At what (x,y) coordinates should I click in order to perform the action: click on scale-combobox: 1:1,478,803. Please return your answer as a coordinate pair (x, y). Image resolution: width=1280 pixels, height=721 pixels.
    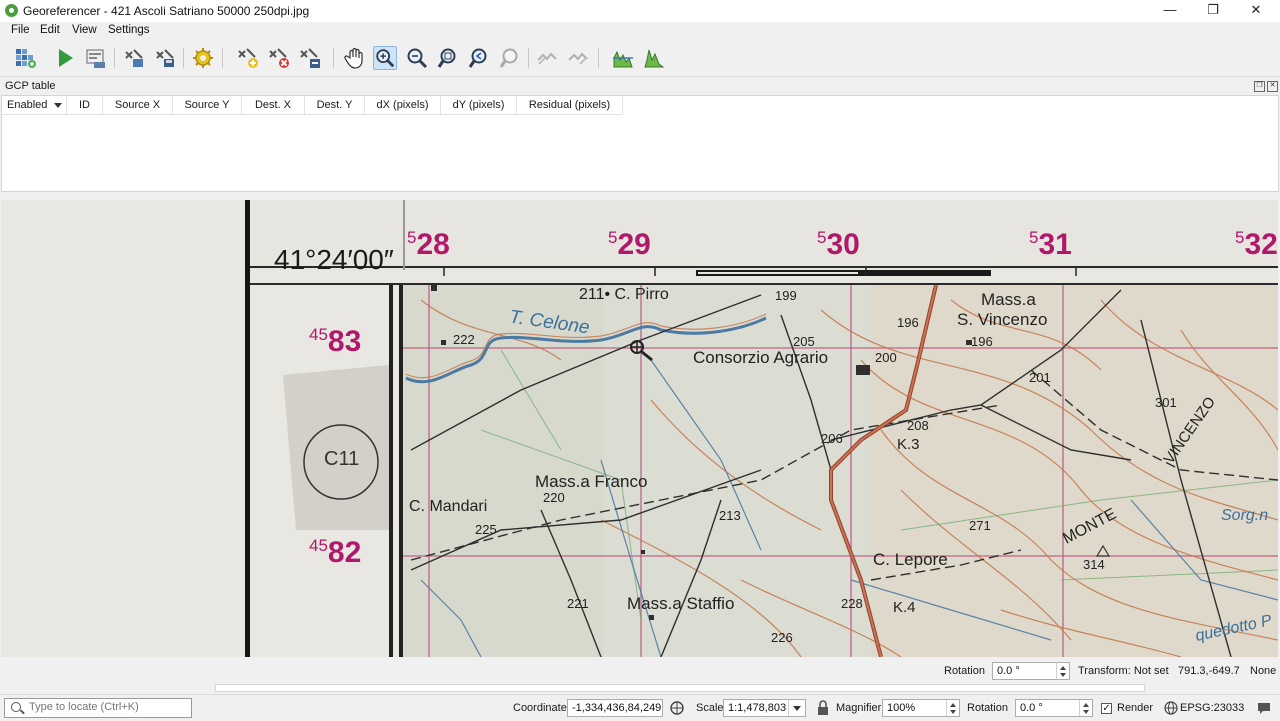
    Looking at the image, I should click on (764, 708).